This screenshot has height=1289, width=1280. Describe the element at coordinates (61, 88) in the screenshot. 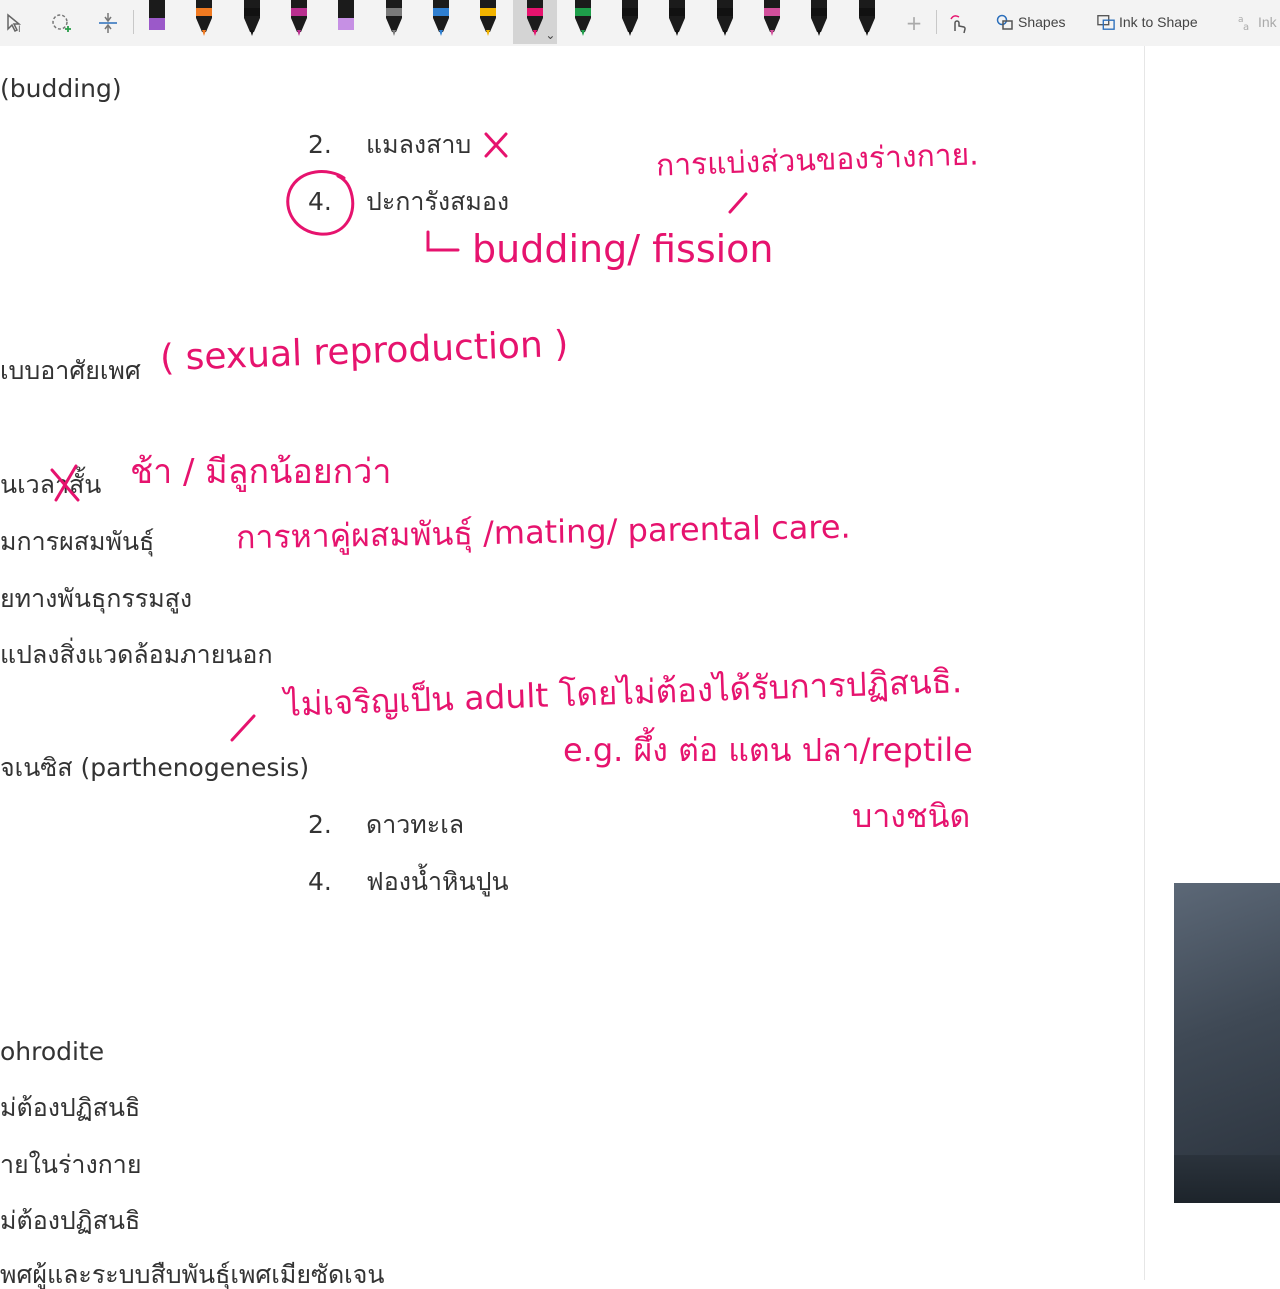

I see `text-budding: (budding)` at that location.